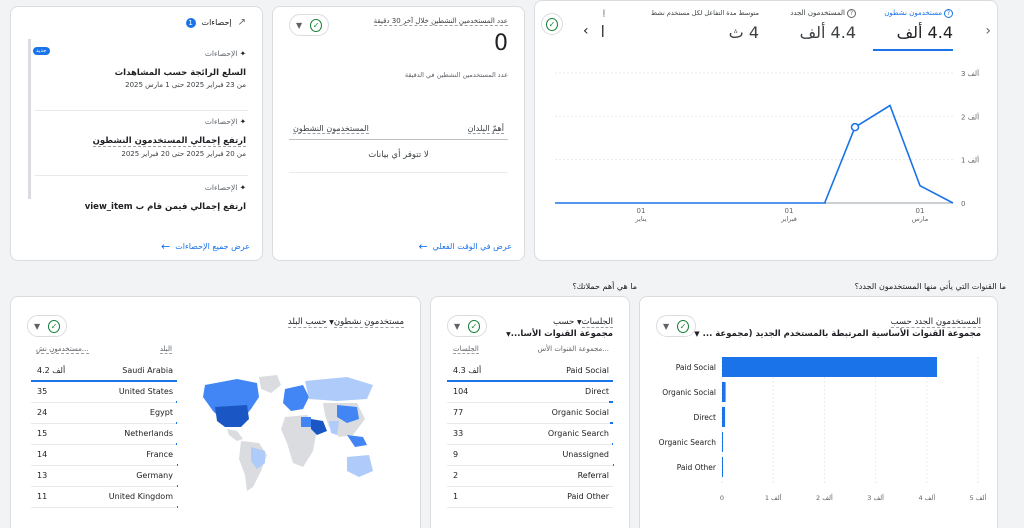 This screenshot has height=528, width=1024. What do you see at coordinates (51, 370) in the screenshot?
I see `row-value: 4.2 ألف` at bounding box center [51, 370].